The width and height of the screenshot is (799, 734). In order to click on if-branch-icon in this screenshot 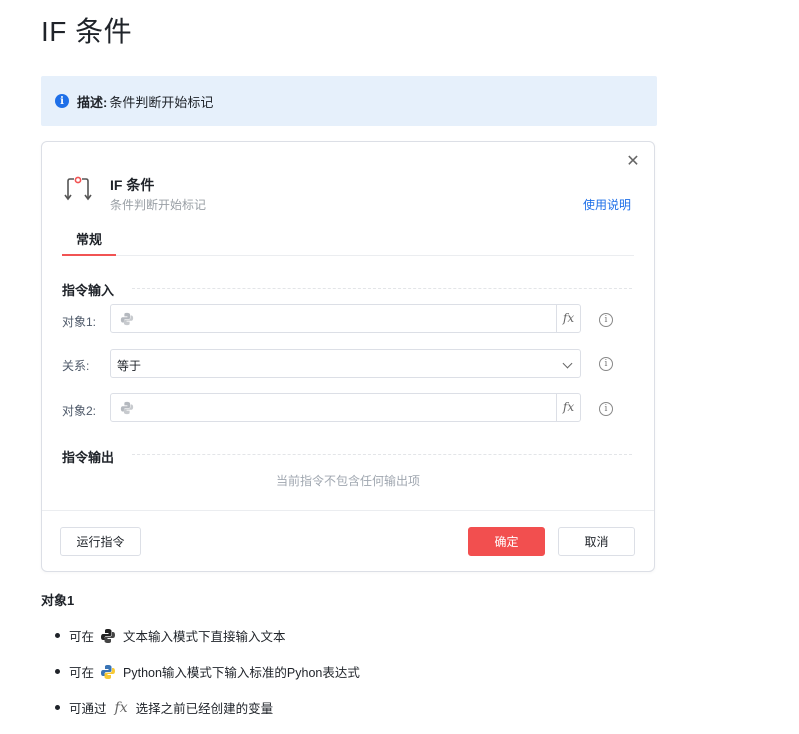, I will do `click(78, 188)`.